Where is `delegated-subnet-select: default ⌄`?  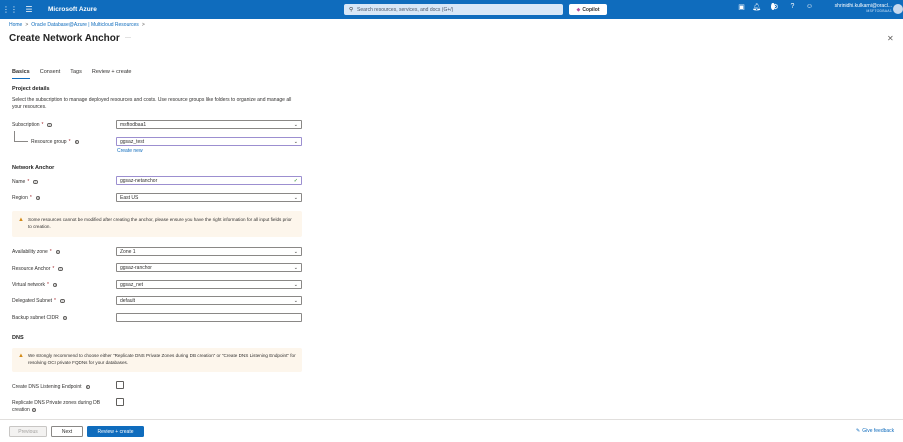
delegated-subnet-select: default ⌄ is located at coordinates (209, 300).